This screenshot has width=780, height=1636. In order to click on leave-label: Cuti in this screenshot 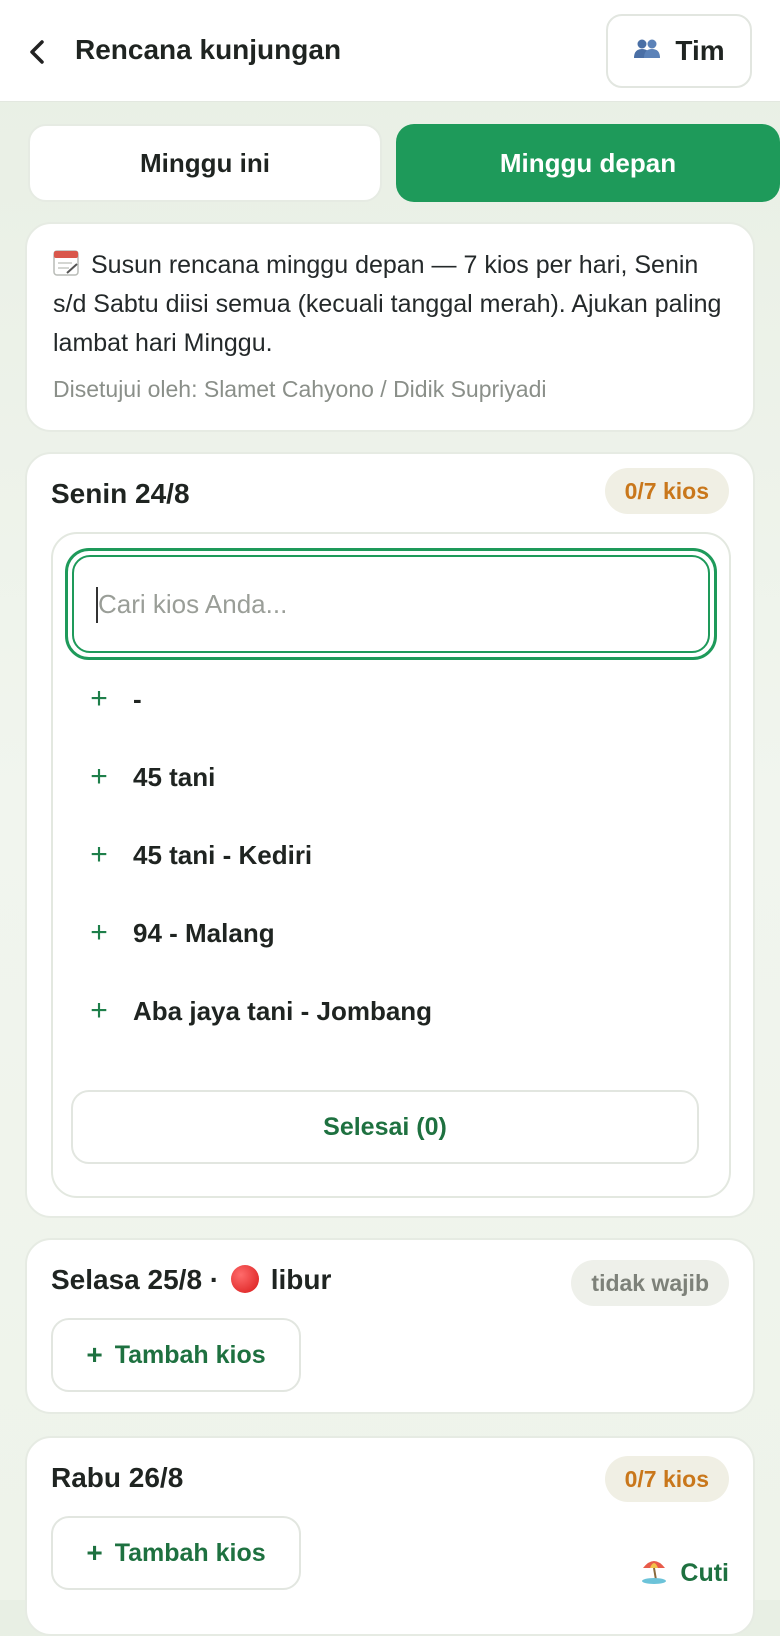, I will do `click(704, 1573)`.